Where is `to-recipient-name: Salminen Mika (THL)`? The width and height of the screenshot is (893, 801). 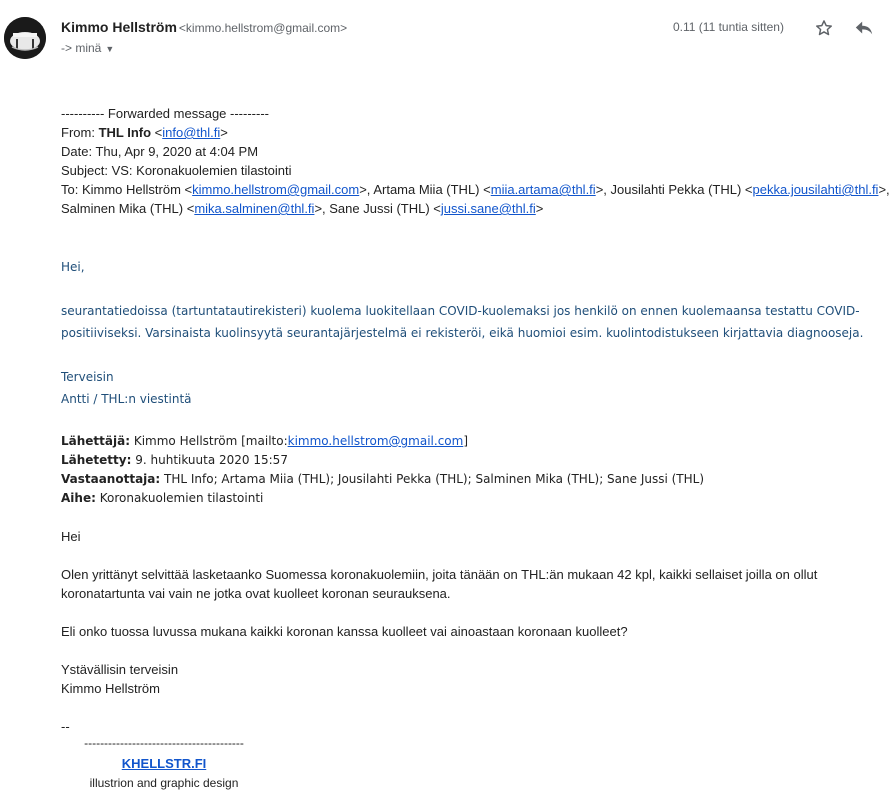 to-recipient-name: Salminen Mika (THL) is located at coordinates (122, 208).